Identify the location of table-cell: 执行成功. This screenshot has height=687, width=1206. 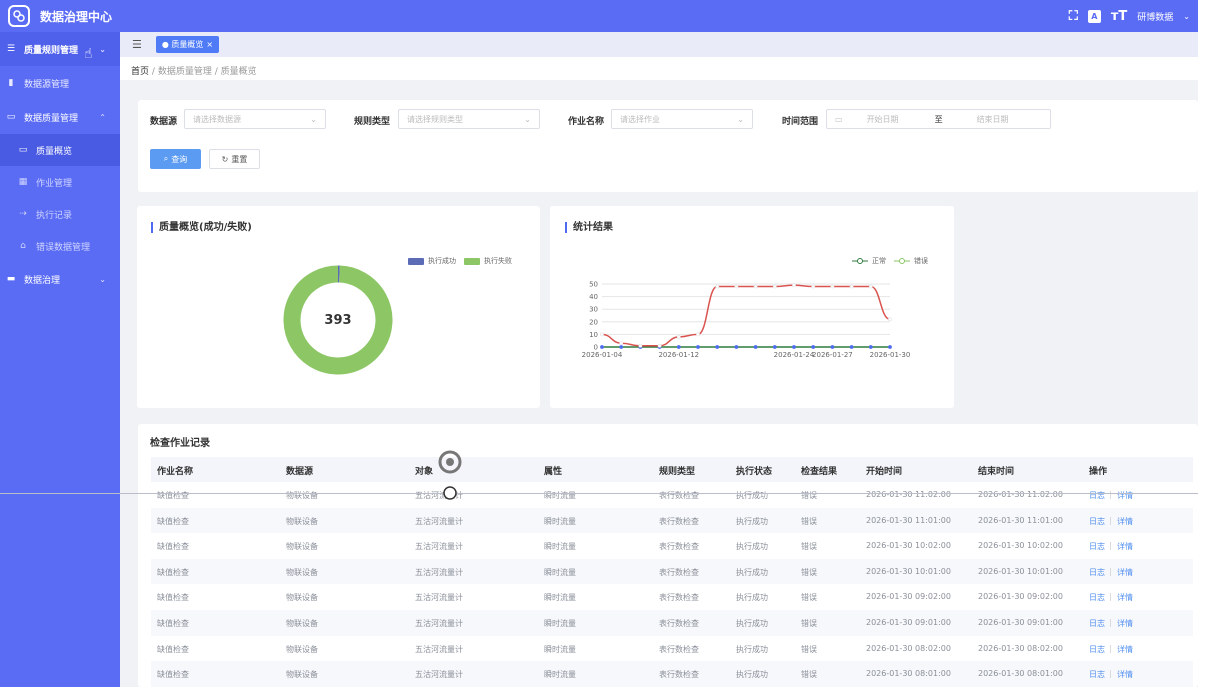
(752, 649).